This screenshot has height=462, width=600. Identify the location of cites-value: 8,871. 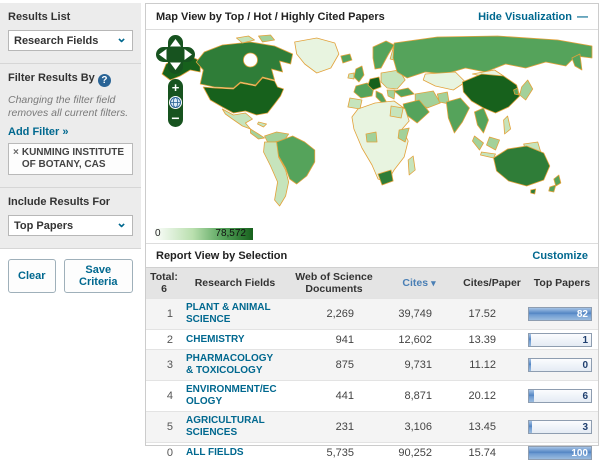
(419, 396).